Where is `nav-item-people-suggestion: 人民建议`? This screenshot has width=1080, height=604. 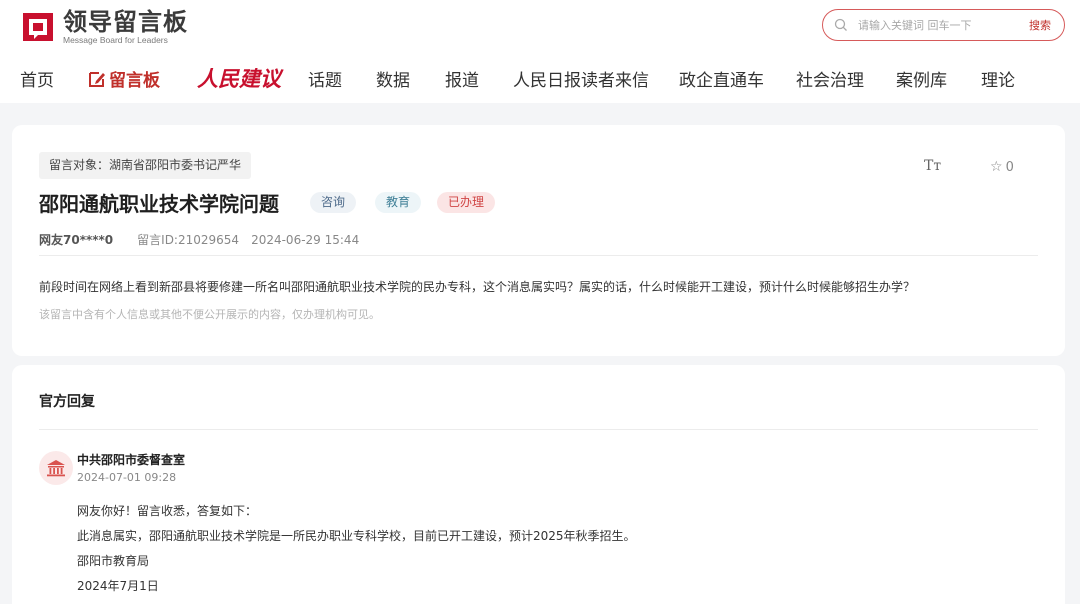
nav-item-people-suggestion: 人民建议 is located at coordinates (239, 78).